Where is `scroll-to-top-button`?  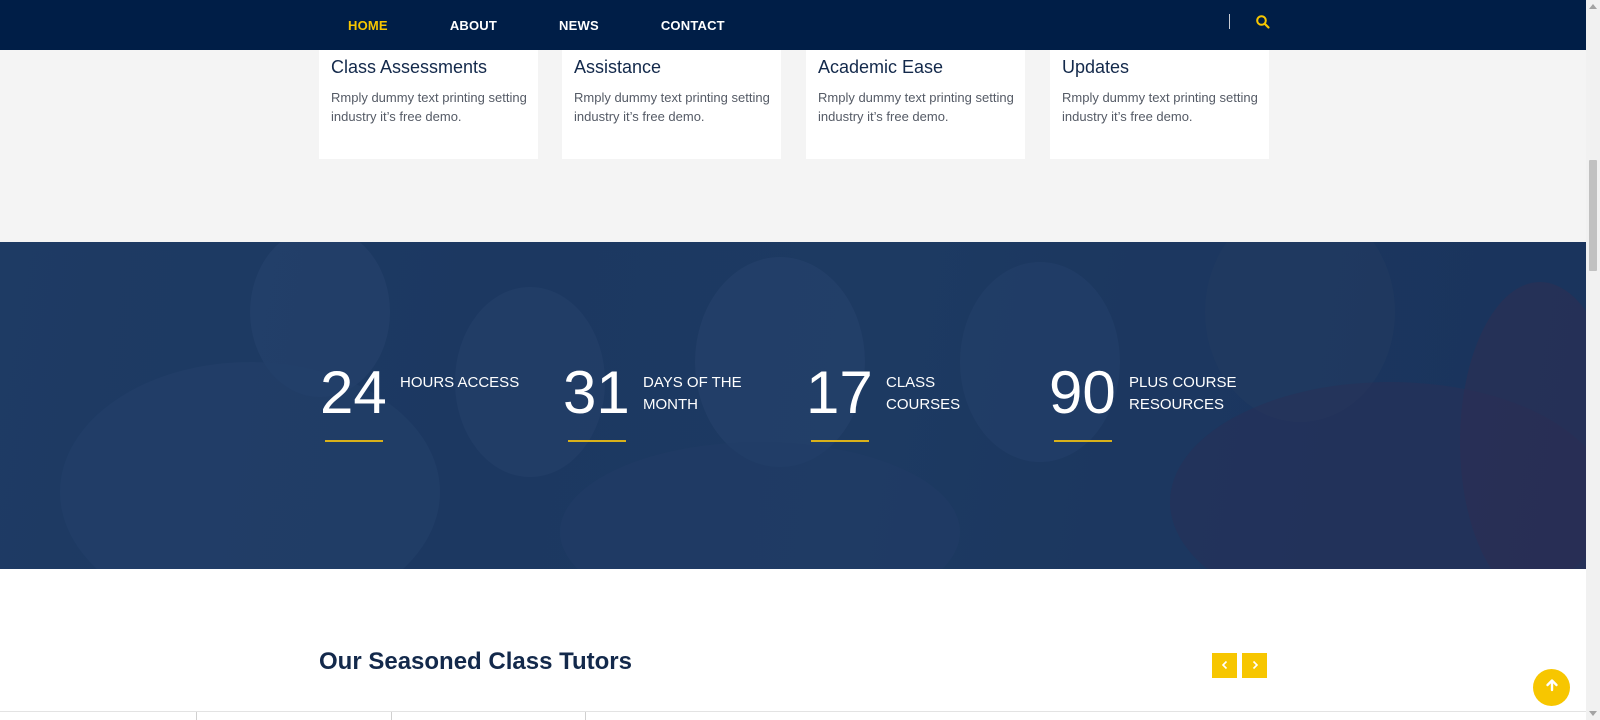 scroll-to-top-button is located at coordinates (1551, 687).